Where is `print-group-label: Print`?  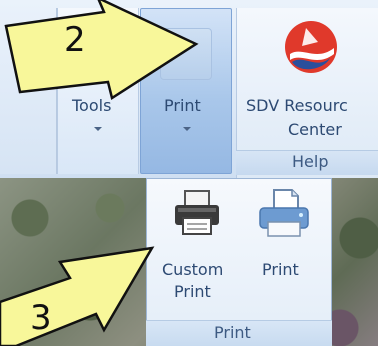
print-group-label: Print is located at coordinates (232, 332).